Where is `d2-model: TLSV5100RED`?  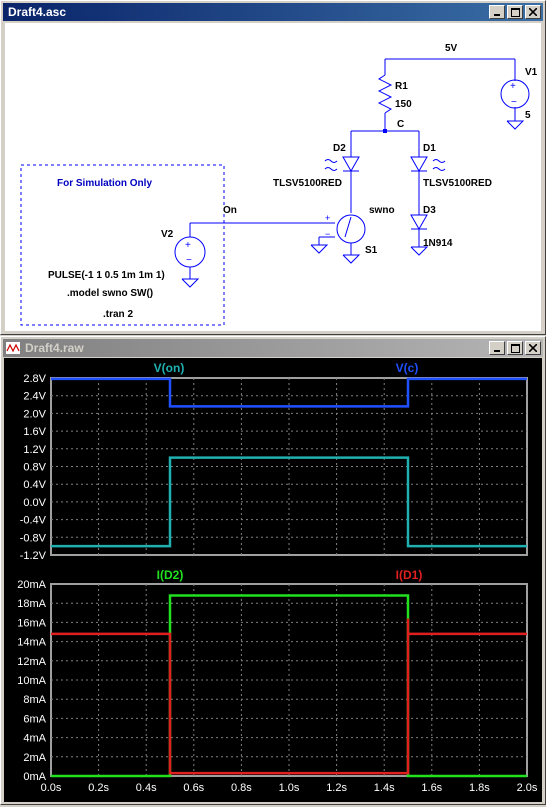
d2-model: TLSV5100RED is located at coordinates (307, 183).